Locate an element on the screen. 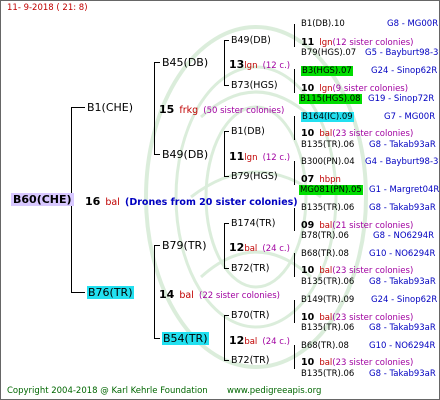 The width and height of the screenshot is (440, 400). g1-info-2: 14 bal (22 sister colonies) is located at coordinates (219, 294).